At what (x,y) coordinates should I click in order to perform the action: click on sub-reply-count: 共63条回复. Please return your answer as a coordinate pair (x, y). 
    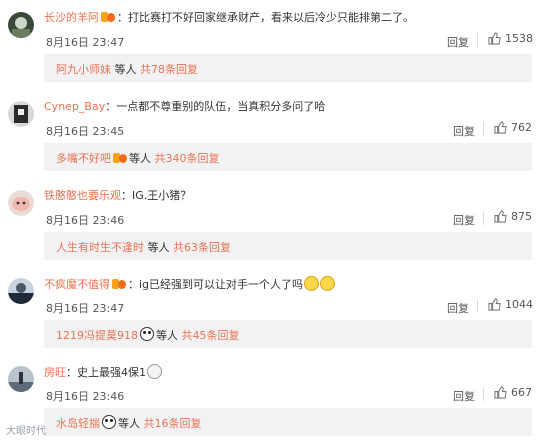
    Looking at the image, I should click on (202, 247).